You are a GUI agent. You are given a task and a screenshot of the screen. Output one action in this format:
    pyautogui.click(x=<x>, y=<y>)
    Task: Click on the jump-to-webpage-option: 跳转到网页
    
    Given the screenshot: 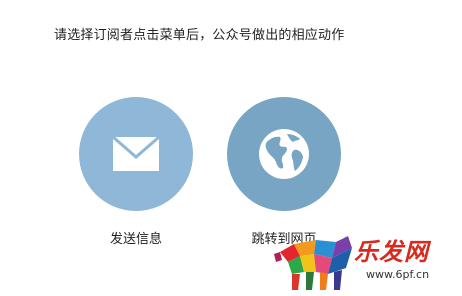 What is the action you would take?
    pyautogui.click(x=284, y=172)
    